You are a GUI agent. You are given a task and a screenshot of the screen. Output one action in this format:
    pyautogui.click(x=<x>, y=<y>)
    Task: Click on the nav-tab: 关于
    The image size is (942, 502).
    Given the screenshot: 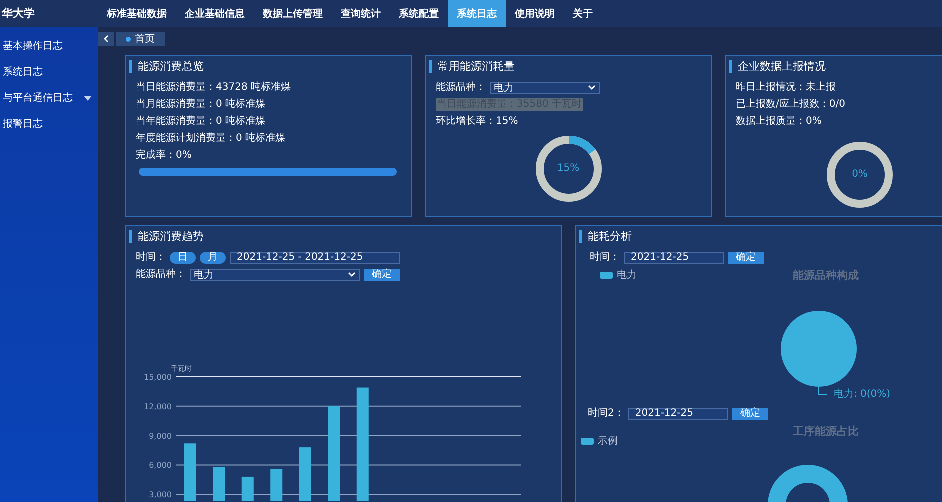 What is the action you would take?
    pyautogui.click(x=583, y=13)
    